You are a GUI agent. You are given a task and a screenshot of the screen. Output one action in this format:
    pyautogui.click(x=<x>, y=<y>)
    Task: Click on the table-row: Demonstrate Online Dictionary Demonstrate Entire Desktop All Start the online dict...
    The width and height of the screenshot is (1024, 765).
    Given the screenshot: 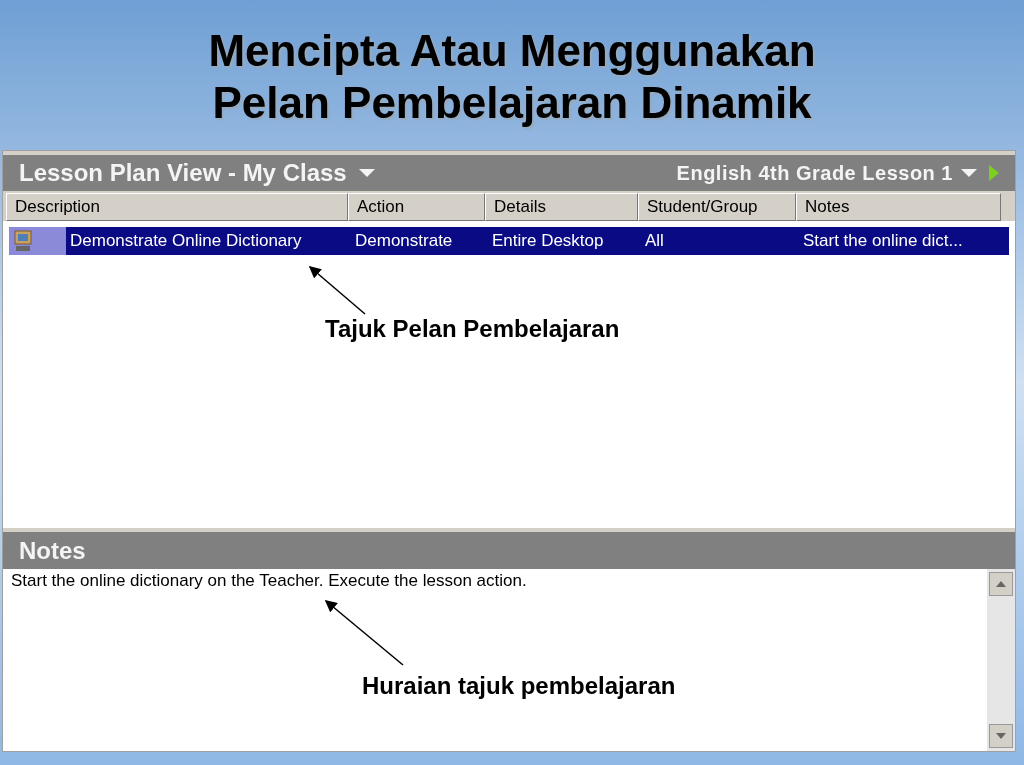 What is the action you would take?
    pyautogui.click(x=509, y=241)
    